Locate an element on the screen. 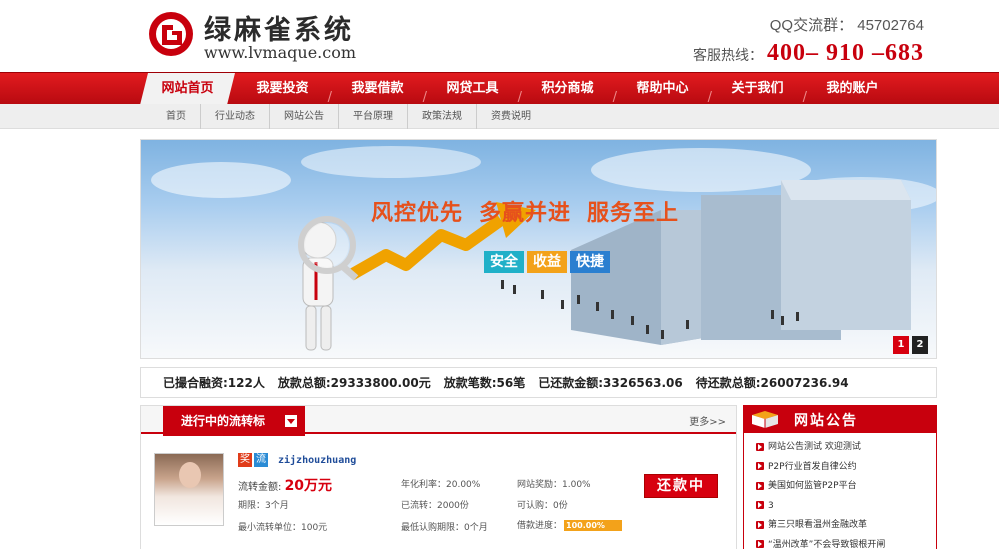 The image size is (999, 549). loan-min-period: 最低认购期限：0个月 is located at coordinates (444, 528).